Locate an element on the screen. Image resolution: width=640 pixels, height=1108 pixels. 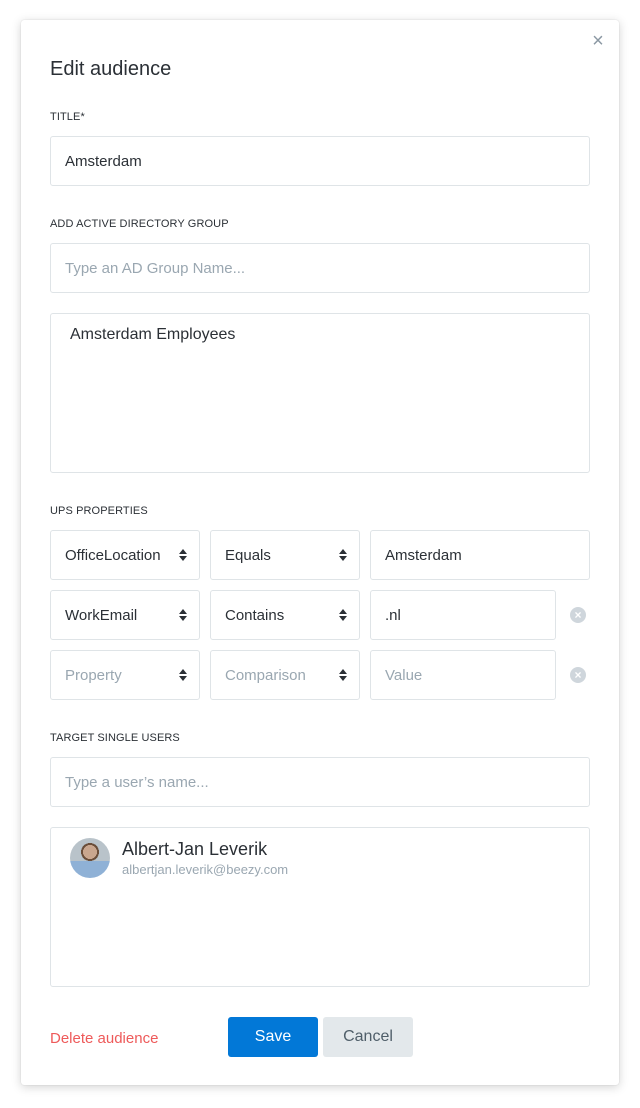
ad-group-field is located at coordinates (320, 268).